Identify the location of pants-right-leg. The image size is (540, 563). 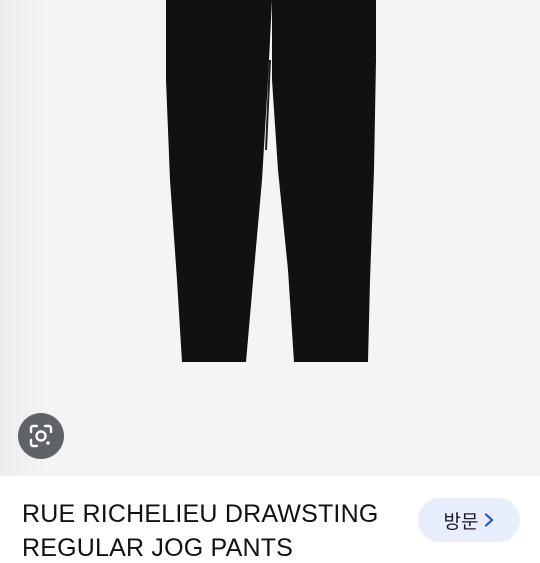
(324, 181).